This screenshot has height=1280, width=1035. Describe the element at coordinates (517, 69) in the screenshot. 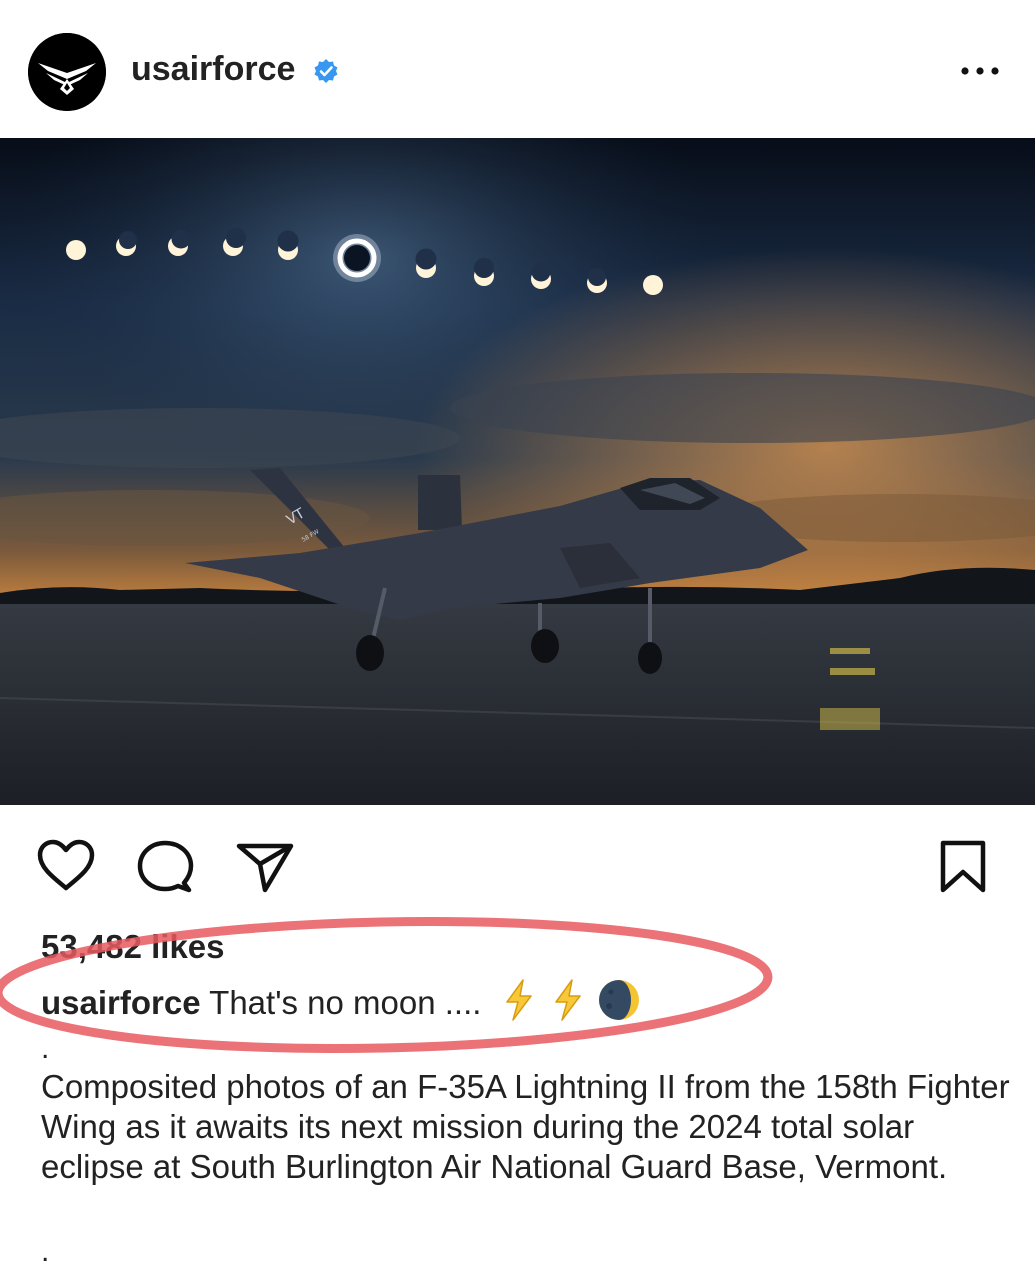

I see `post-header: usairforce` at that location.